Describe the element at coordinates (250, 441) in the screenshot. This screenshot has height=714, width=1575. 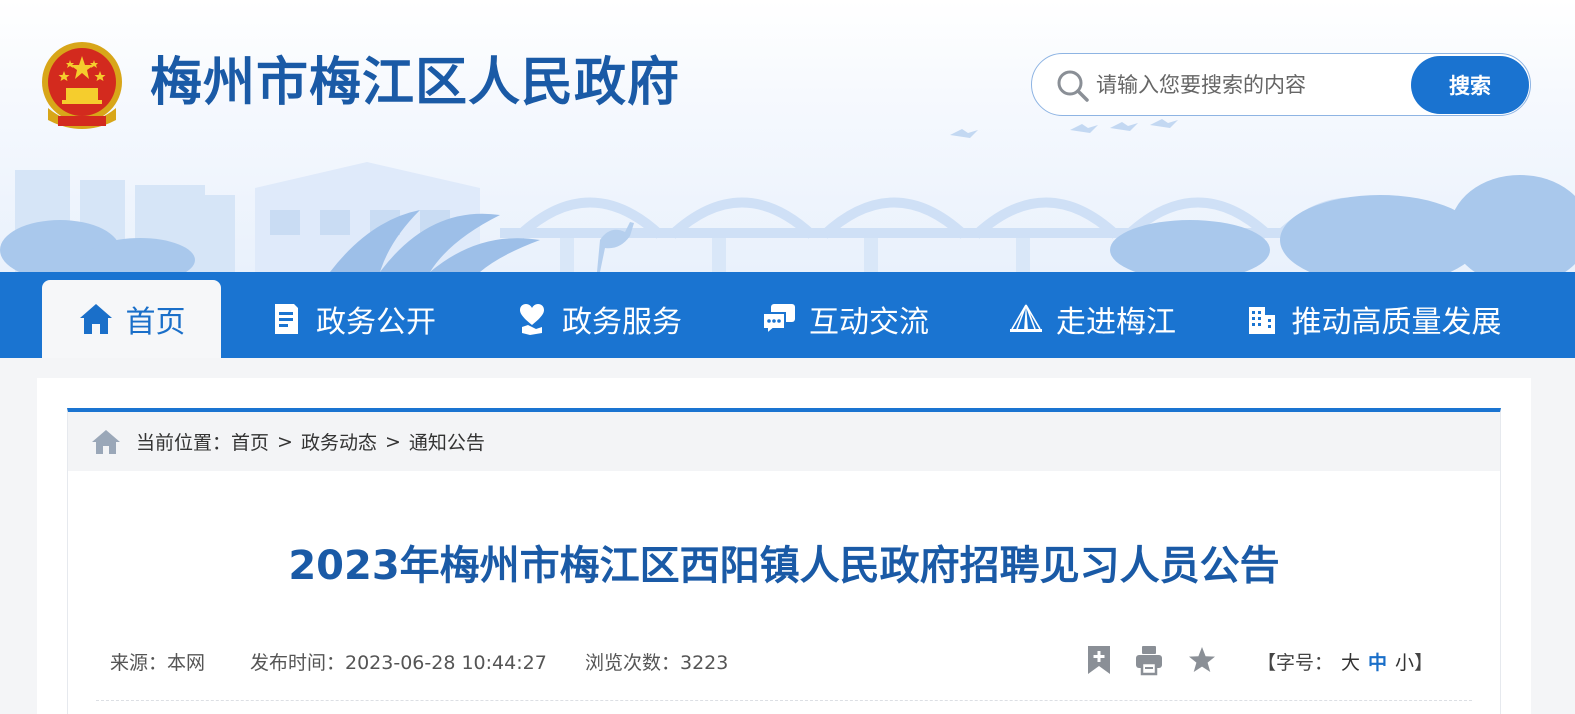
I see `breadcrumb-home-link: 首页` at that location.